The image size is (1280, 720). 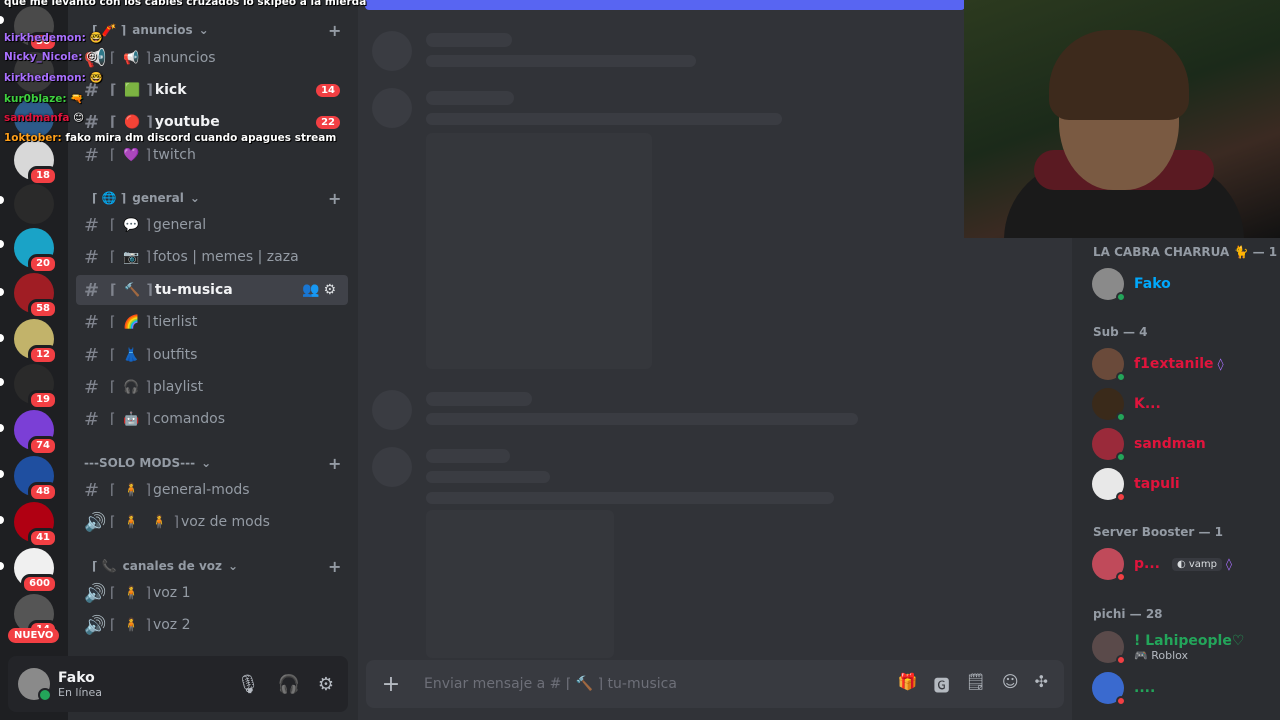 I want to click on server-icon: 19, so click(x=36, y=387).